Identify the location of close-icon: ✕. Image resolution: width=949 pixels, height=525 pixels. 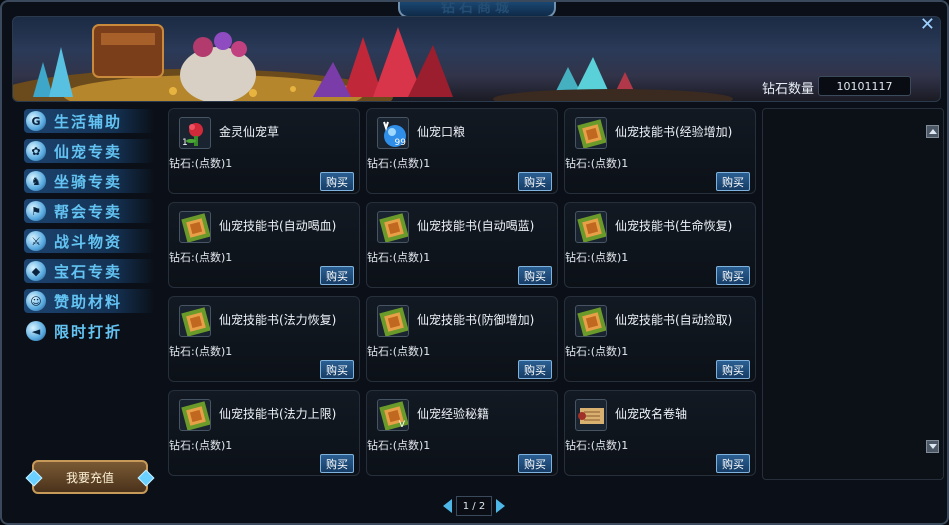
(927, 25).